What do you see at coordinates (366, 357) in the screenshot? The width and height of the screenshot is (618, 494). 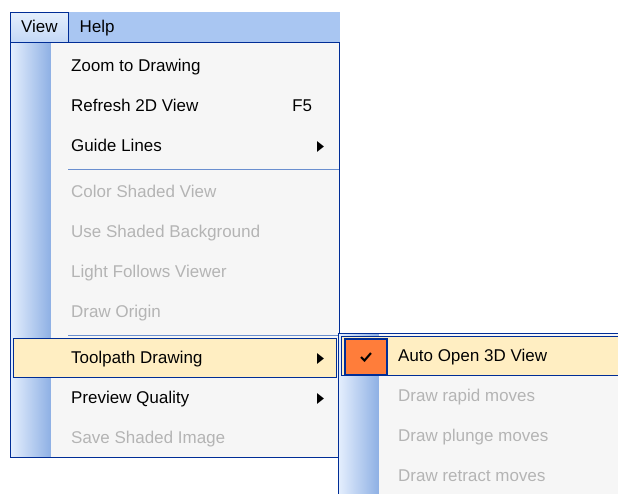 I see `checkmark-icon` at bounding box center [366, 357].